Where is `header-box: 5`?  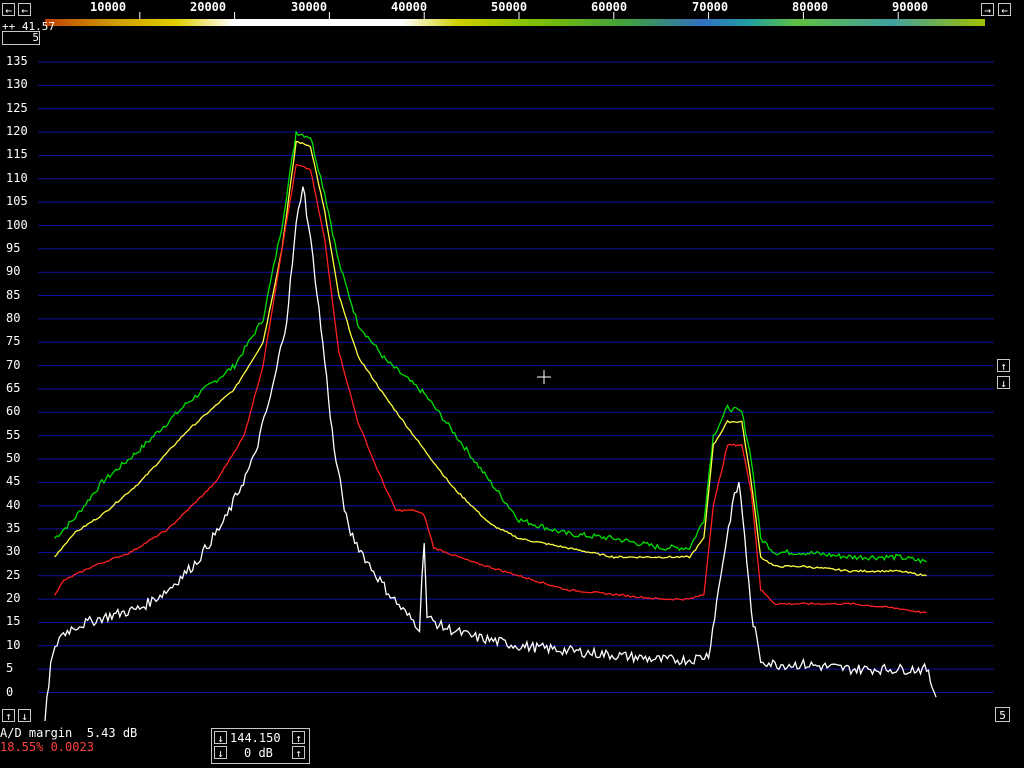 header-box: 5 is located at coordinates (21, 38).